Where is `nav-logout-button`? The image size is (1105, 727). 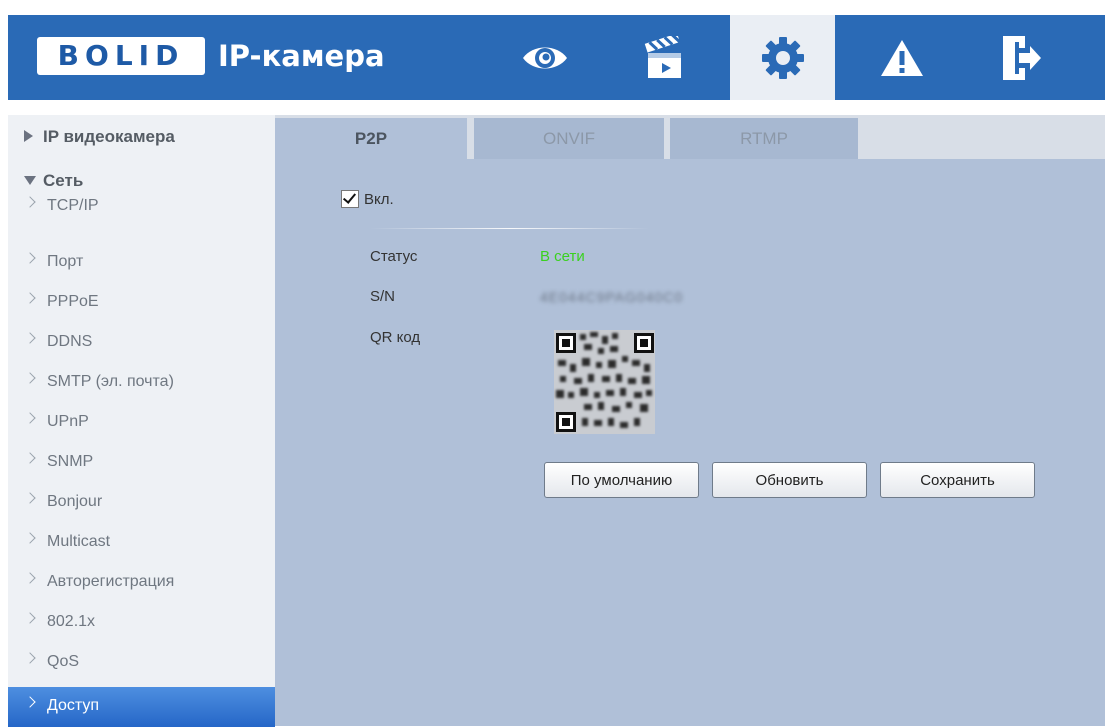 nav-logout-button is located at coordinates (1020, 57).